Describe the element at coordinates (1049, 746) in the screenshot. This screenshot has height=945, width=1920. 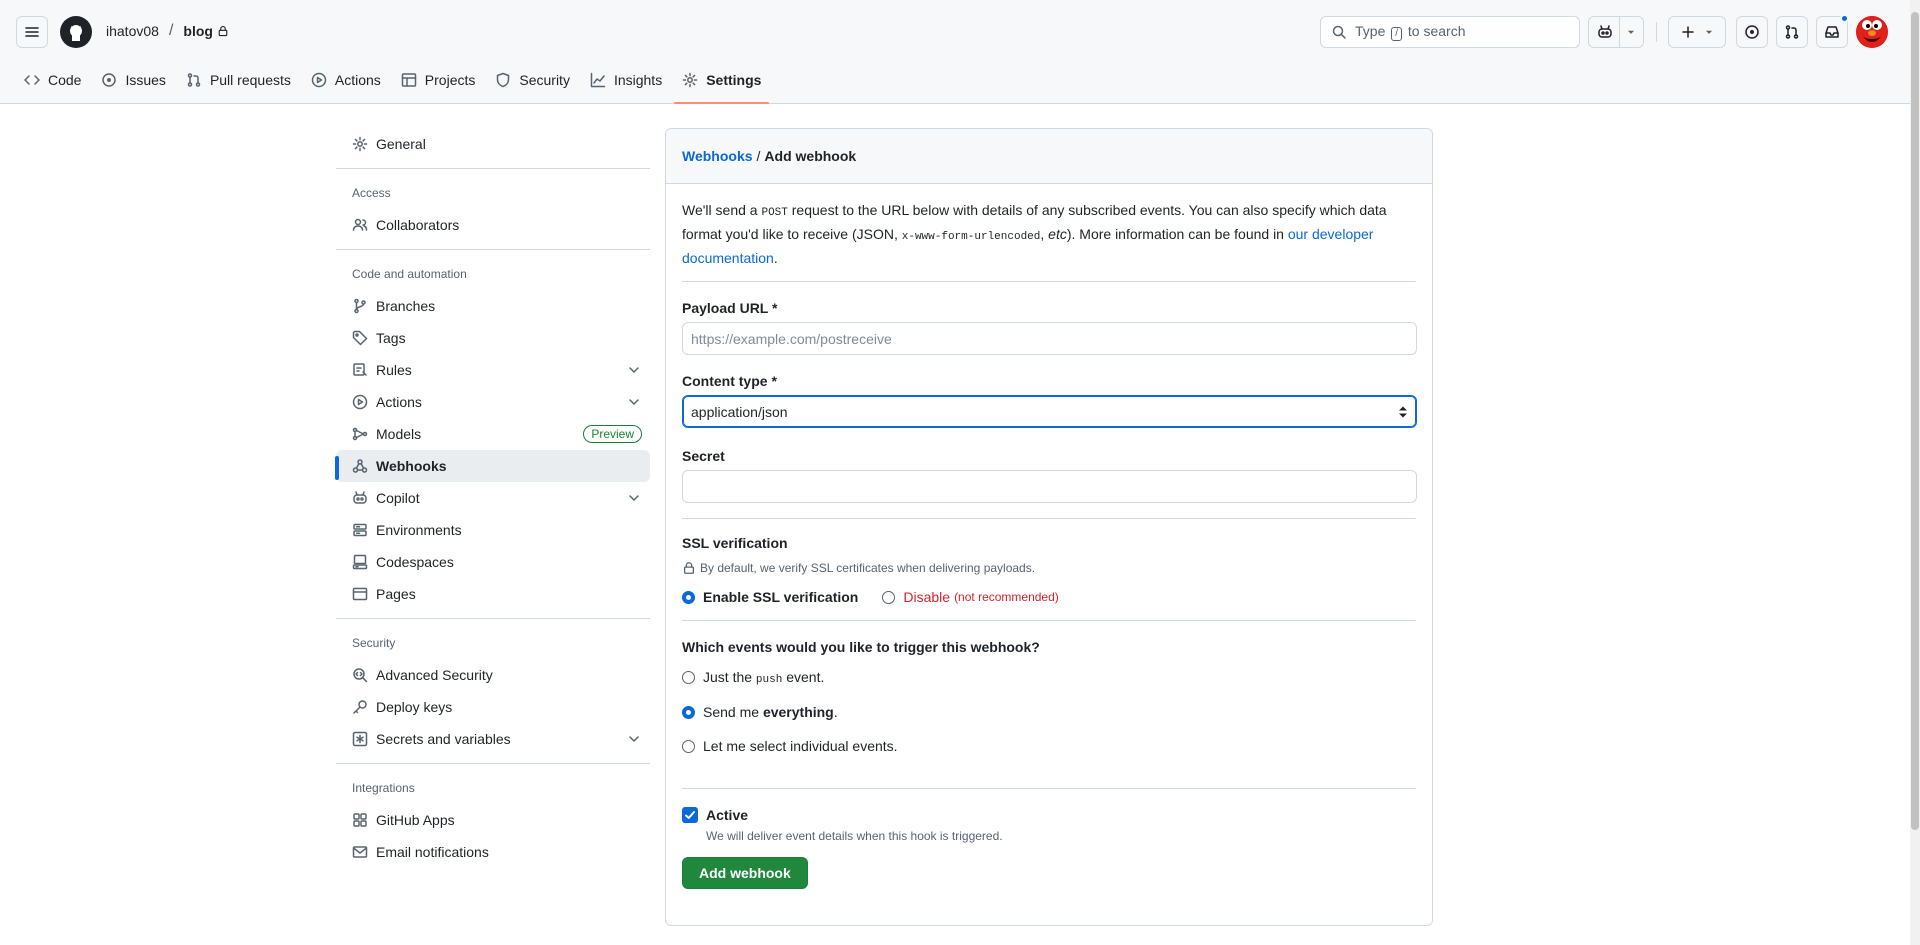
I see `event-option-select: Let me select individual events.` at that location.